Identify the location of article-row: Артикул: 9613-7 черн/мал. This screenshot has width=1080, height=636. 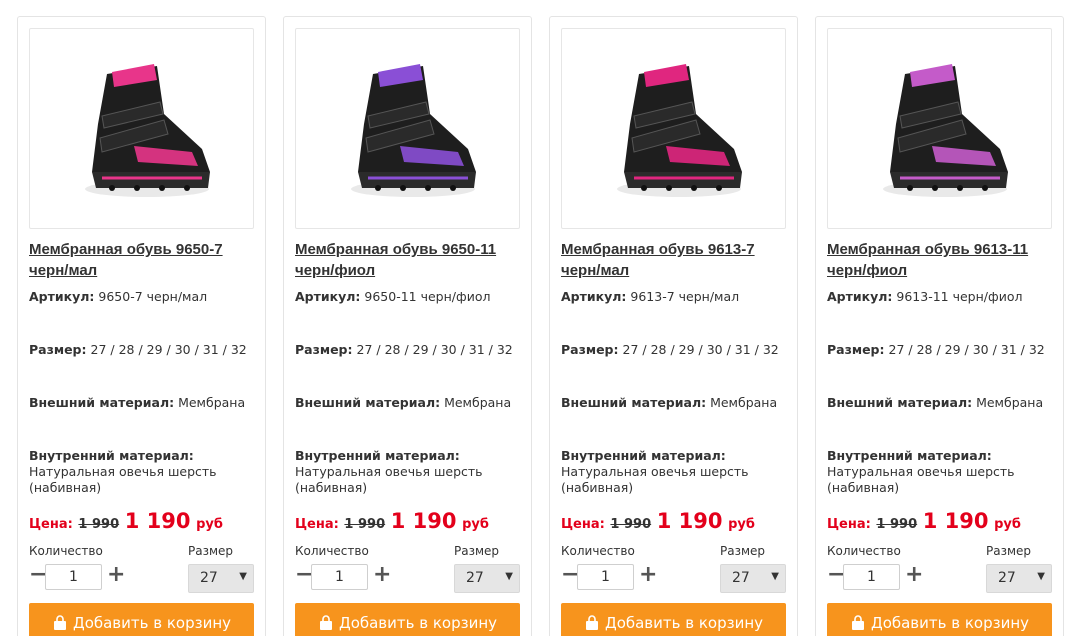
(650, 296).